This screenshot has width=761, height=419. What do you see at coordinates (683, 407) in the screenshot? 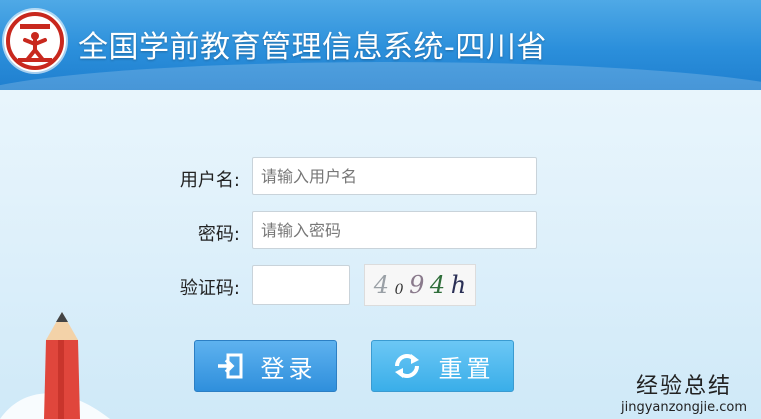
I see `watermark-url: jingyanzongjie.com` at bounding box center [683, 407].